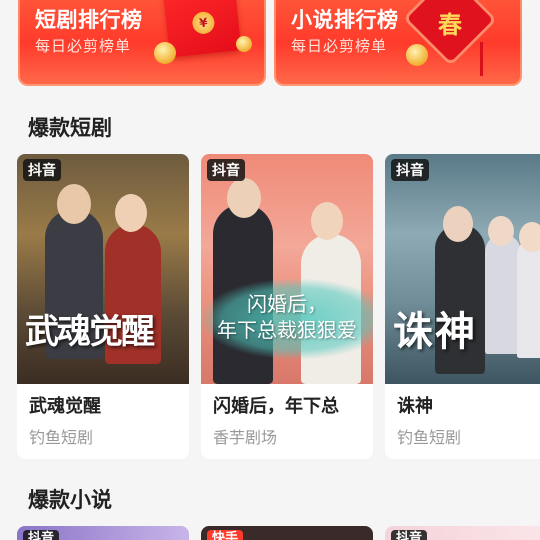 The height and width of the screenshot is (540, 540). Describe the element at coordinates (203, 22) in the screenshot. I see `envelope-seal: ¥` at that location.